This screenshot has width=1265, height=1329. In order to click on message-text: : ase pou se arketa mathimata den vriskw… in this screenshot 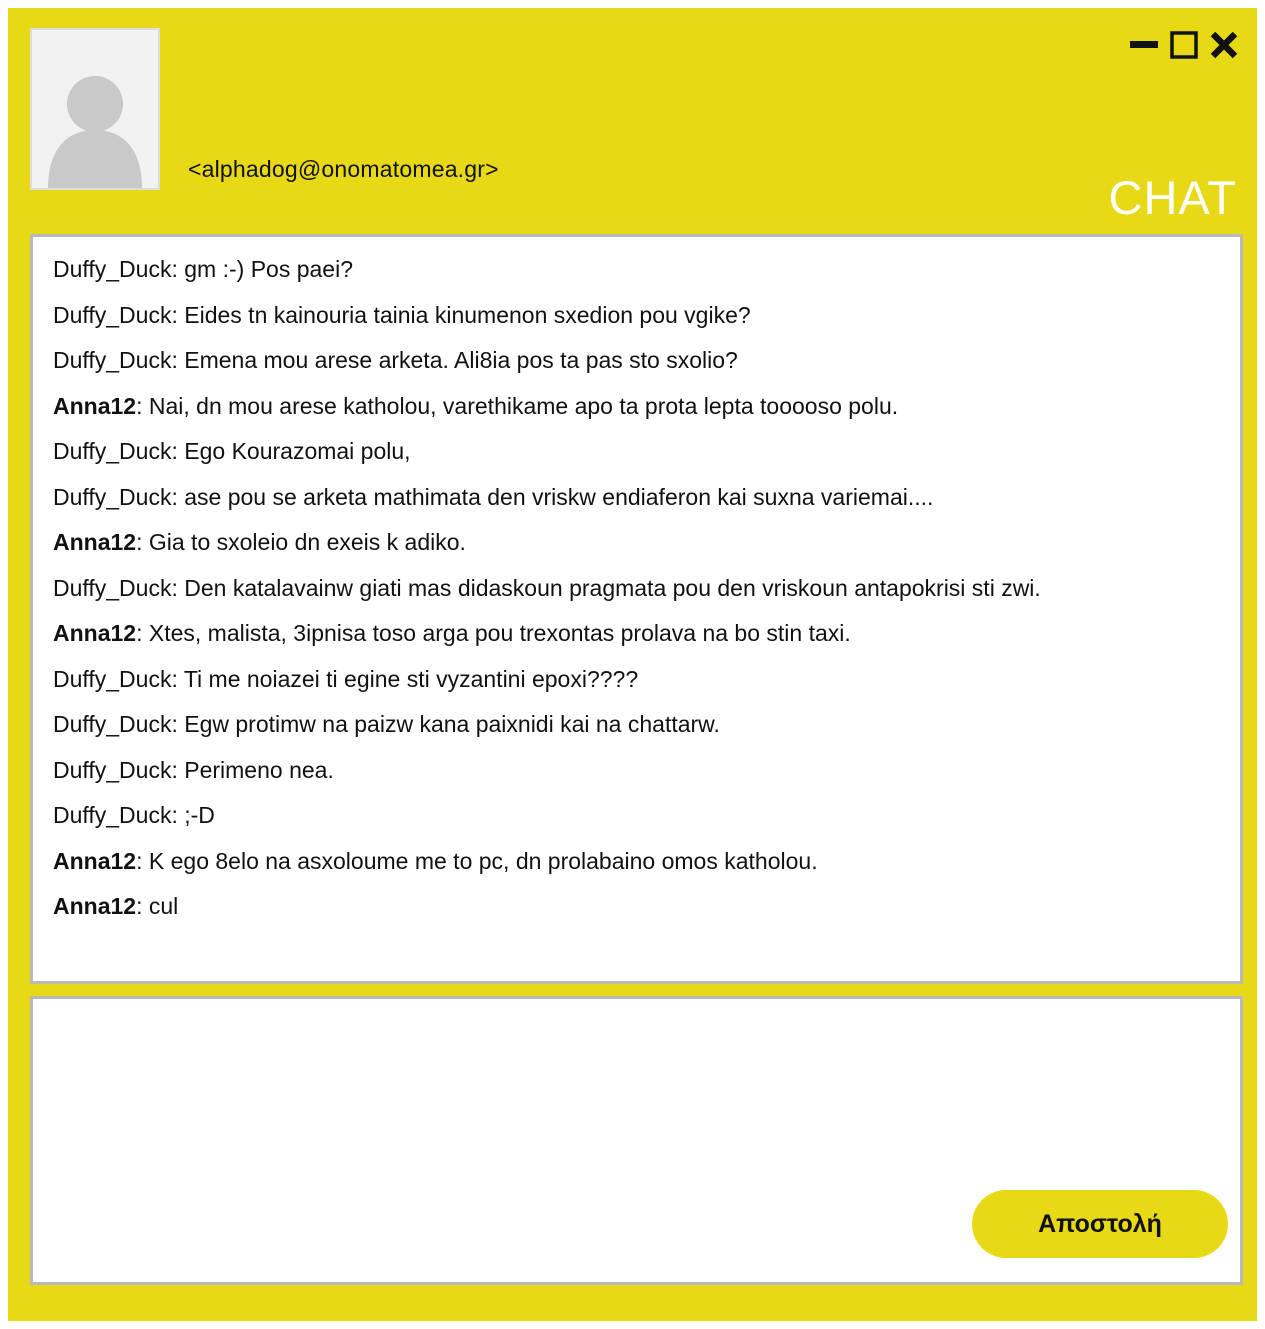, I will do `click(552, 496)`.